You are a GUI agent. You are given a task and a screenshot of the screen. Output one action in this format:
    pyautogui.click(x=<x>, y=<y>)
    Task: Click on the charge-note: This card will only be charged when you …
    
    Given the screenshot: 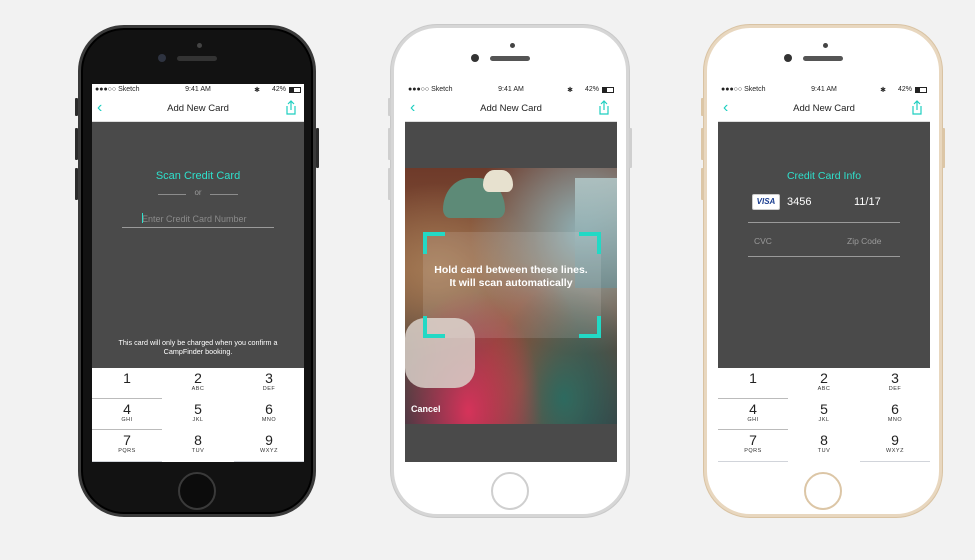 What is the action you would take?
    pyautogui.click(x=198, y=347)
    